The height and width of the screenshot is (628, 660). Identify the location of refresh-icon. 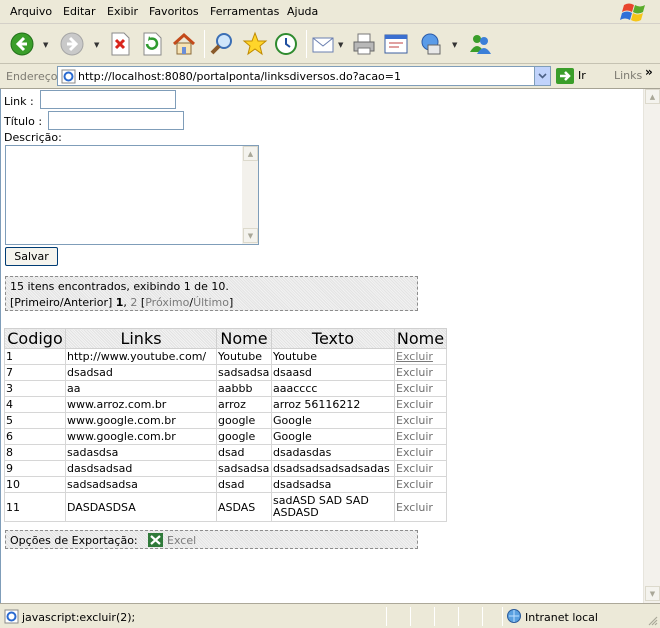
(152, 44).